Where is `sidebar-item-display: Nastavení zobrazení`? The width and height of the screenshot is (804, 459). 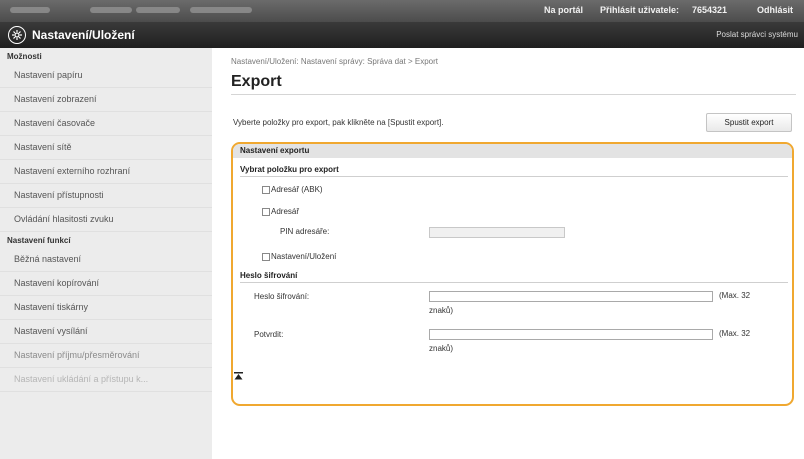
sidebar-item-display: Nastavení zobrazení is located at coordinates (106, 100).